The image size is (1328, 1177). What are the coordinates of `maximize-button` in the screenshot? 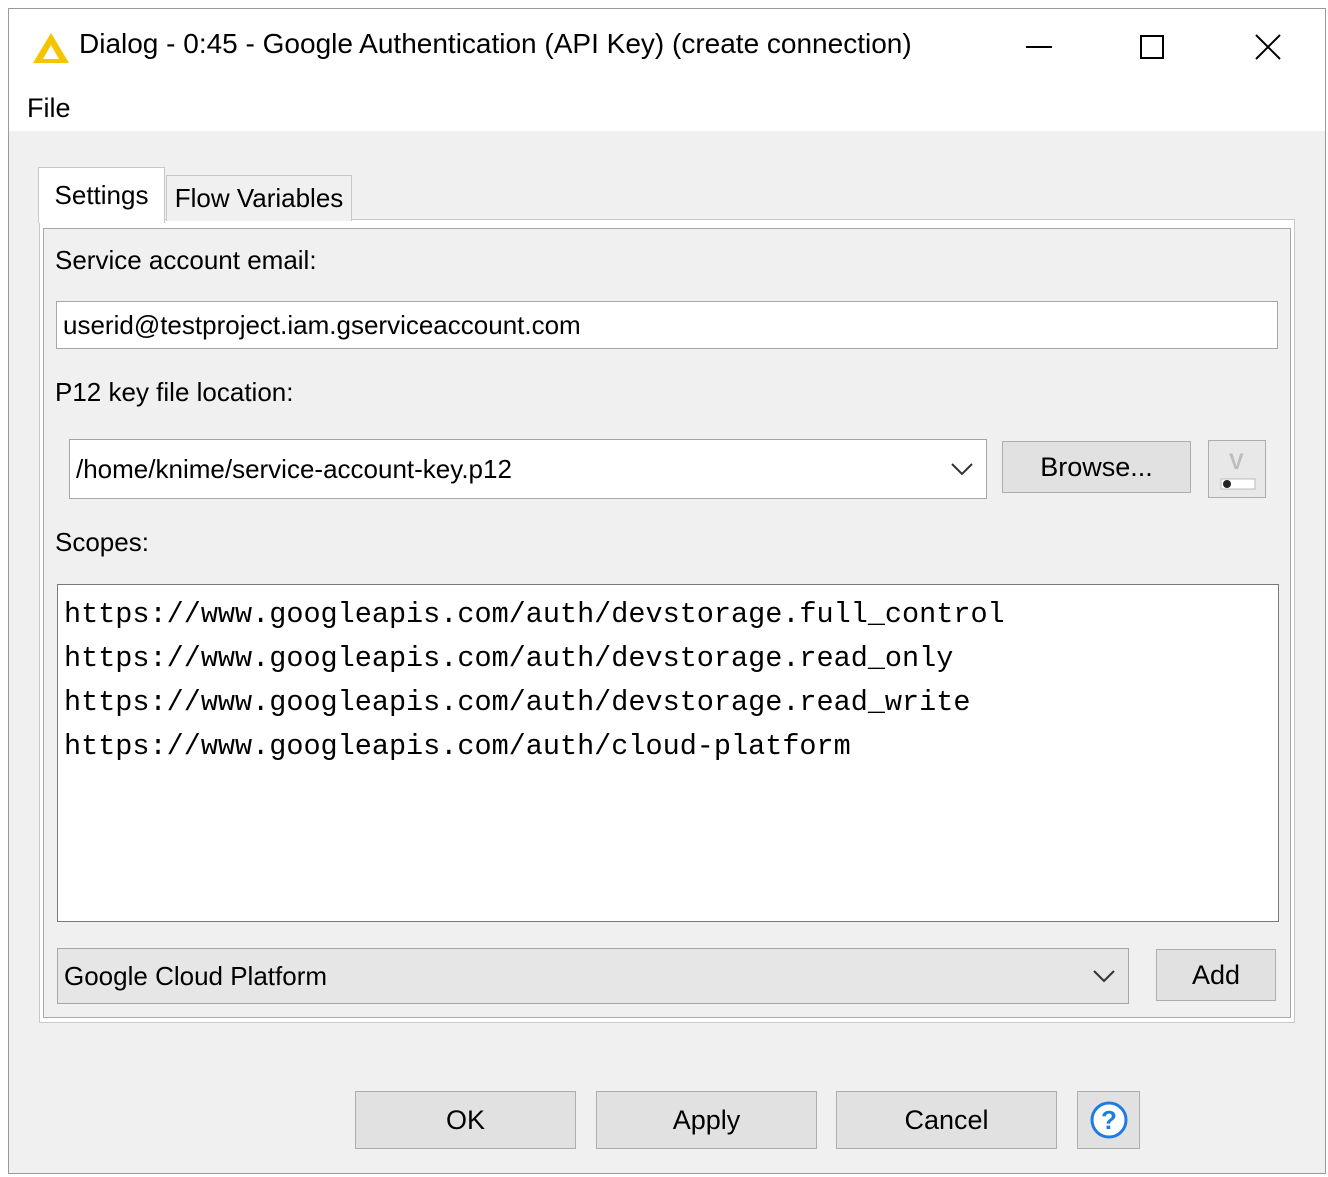 It's located at (1152, 47).